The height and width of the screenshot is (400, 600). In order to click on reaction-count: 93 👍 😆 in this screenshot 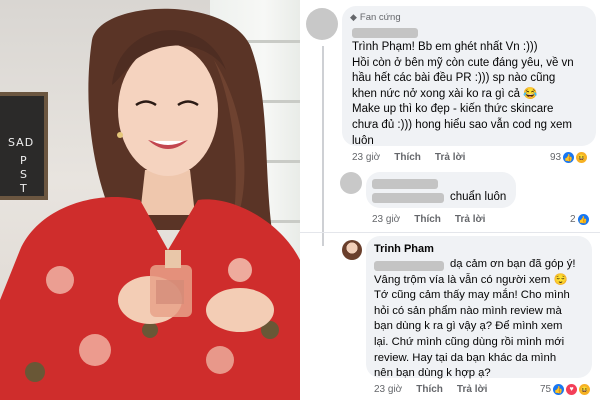, I will do `click(569, 157)`.